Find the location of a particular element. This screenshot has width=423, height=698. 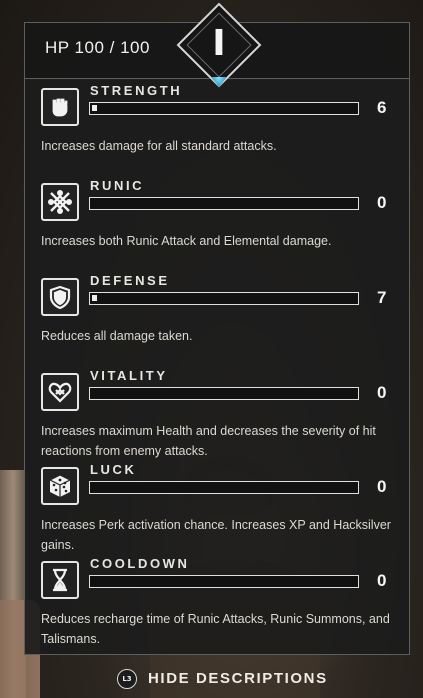

stat-name: LUCK is located at coordinates (113, 469).